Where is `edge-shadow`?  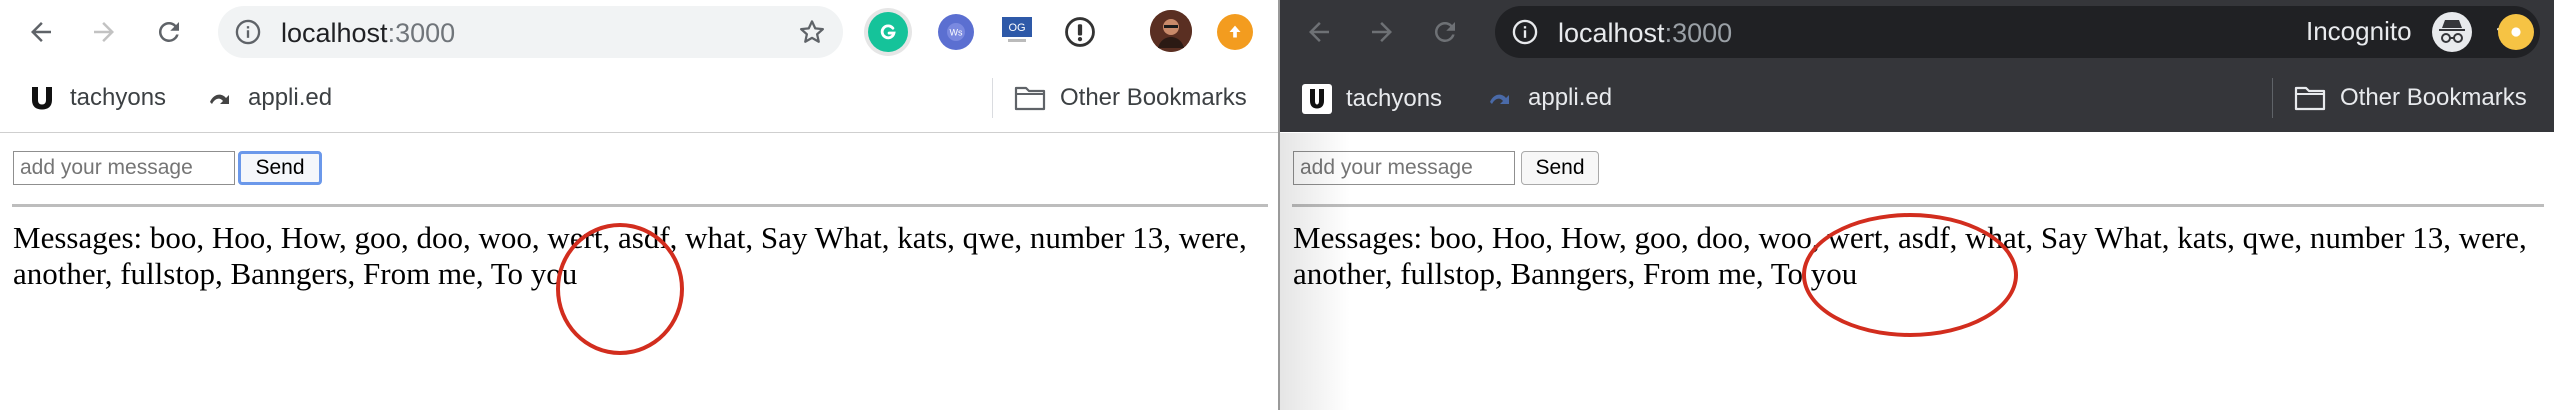 edge-shadow is located at coordinates (1315, 271).